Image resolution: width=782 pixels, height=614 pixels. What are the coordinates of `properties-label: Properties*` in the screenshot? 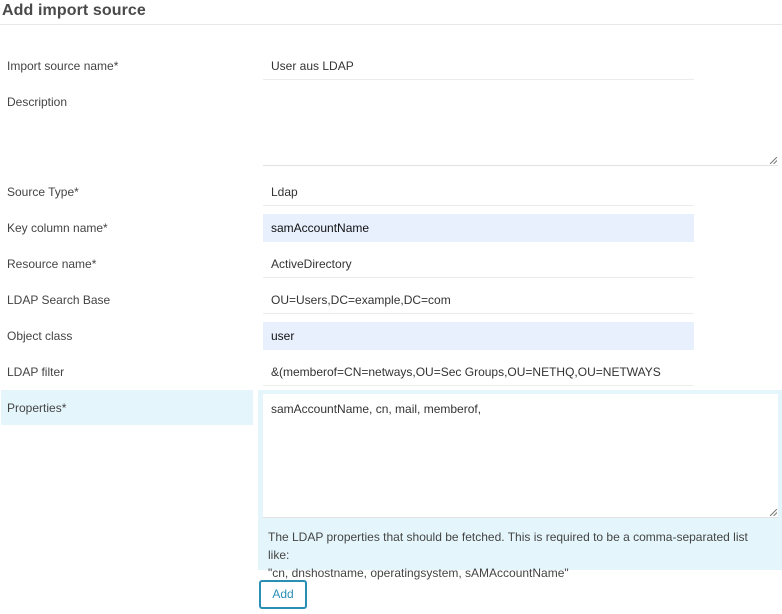 It's located at (37, 408).